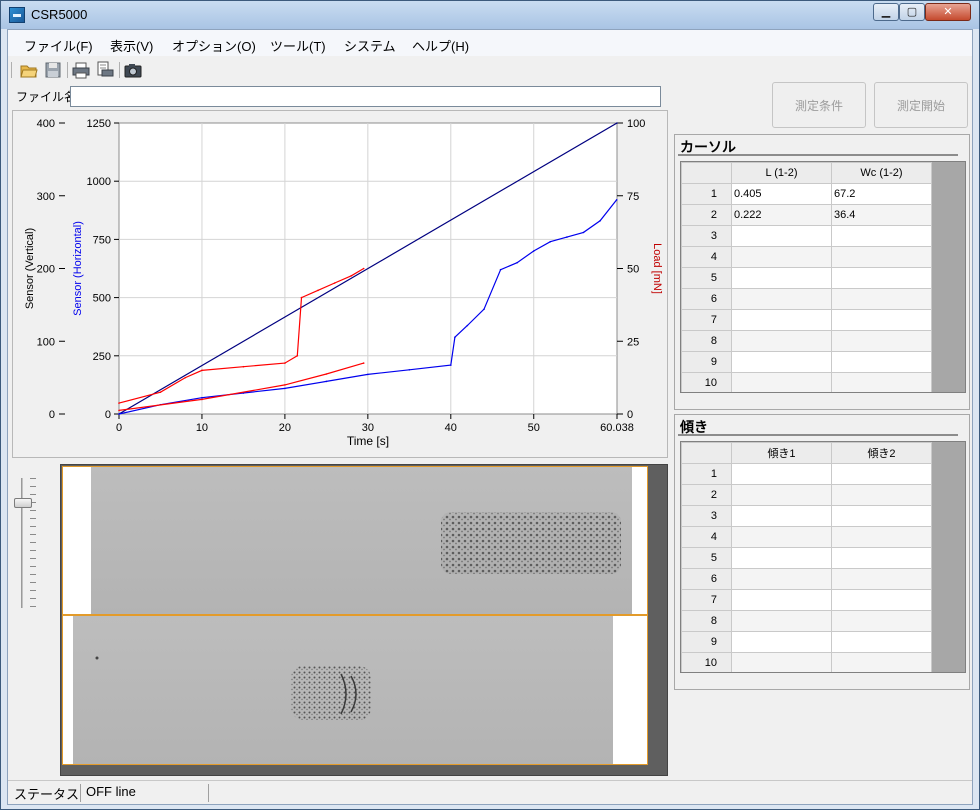  What do you see at coordinates (52, 415) in the screenshot?
I see `y-vertical-tick-label: 0` at bounding box center [52, 415].